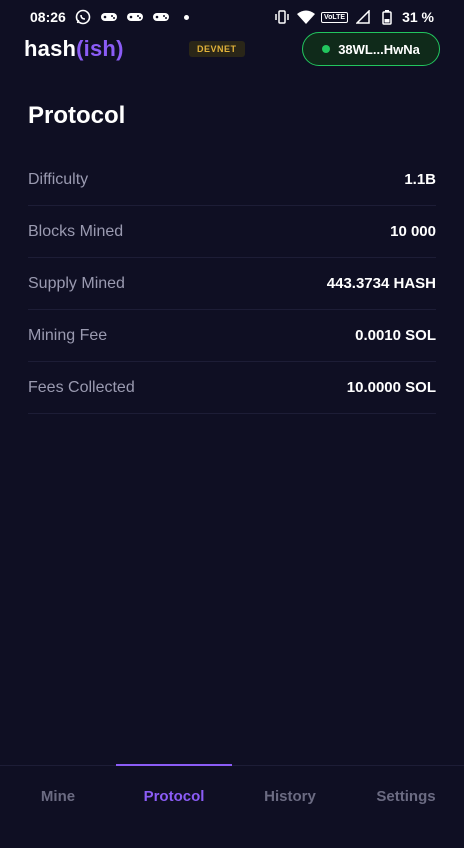  I want to click on page-title: Protocol, so click(77, 115).